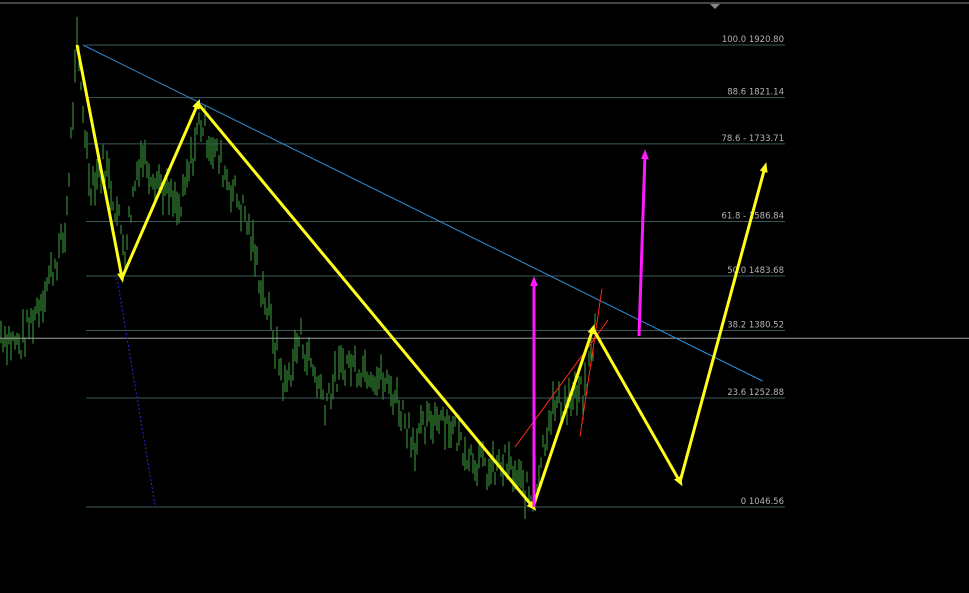 This screenshot has width=969, height=593. I want to click on red-channel-line, so click(591, 362).